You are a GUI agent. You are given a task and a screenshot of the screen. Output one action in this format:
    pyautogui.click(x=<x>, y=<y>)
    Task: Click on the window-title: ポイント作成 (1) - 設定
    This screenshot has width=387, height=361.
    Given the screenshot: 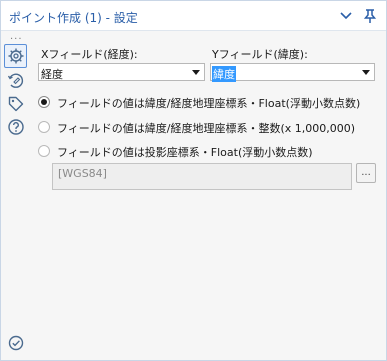 What is the action you would take?
    pyautogui.click(x=73, y=18)
    